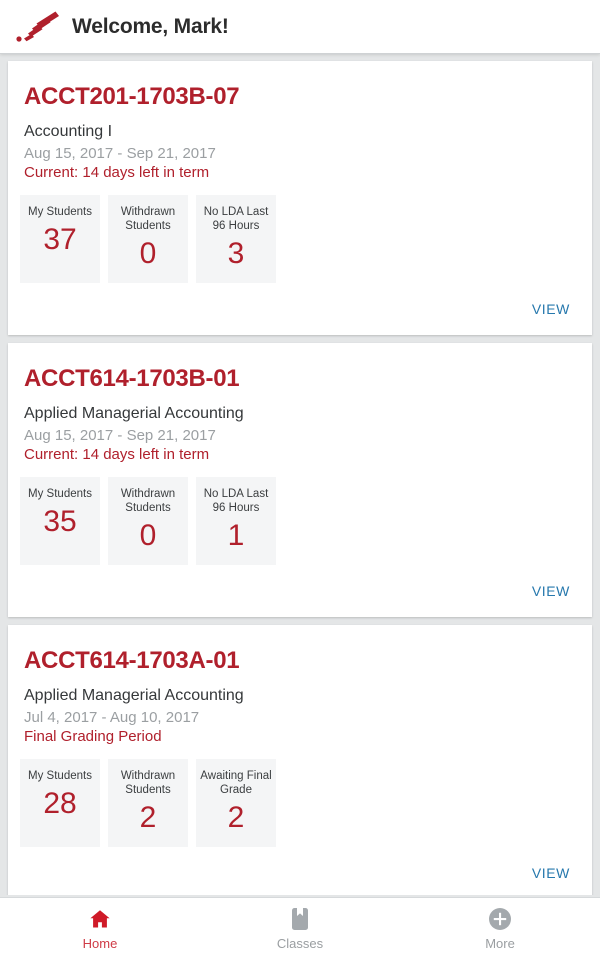  Describe the element at coordinates (100, 943) in the screenshot. I see `nav-label: Home` at that location.